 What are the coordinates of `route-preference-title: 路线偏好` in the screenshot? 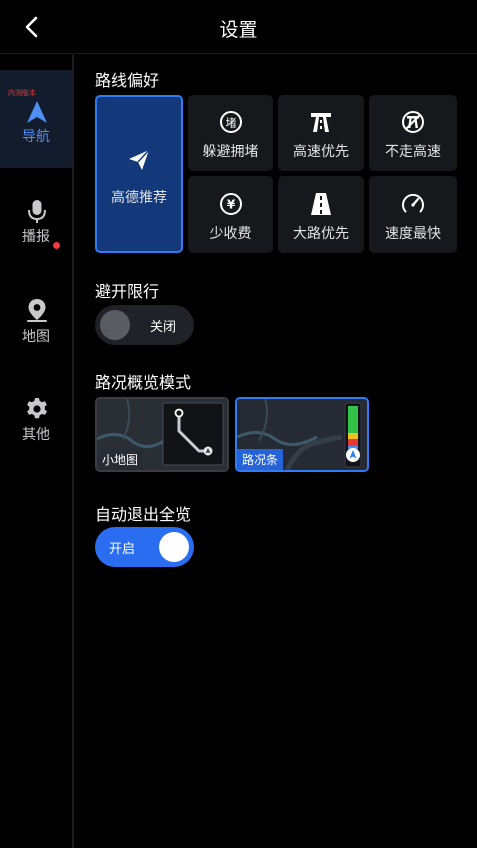 It's located at (127, 80).